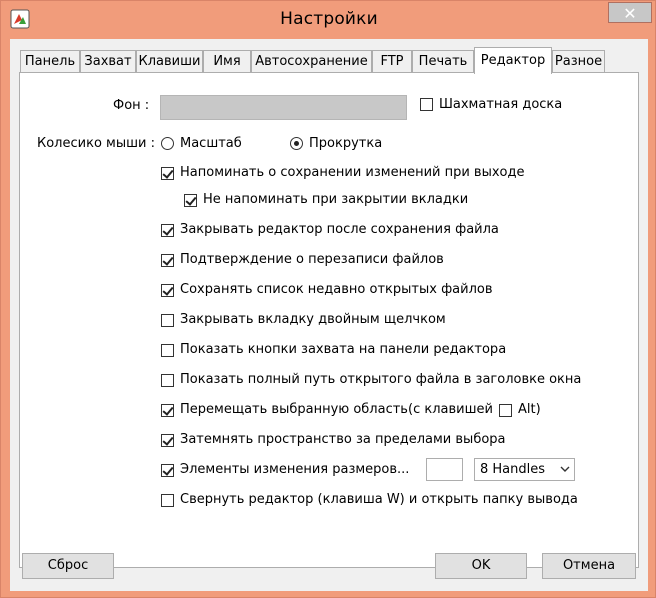  What do you see at coordinates (169, 61) in the screenshot?
I see `tab-hotkeys: Клавиши` at bounding box center [169, 61].